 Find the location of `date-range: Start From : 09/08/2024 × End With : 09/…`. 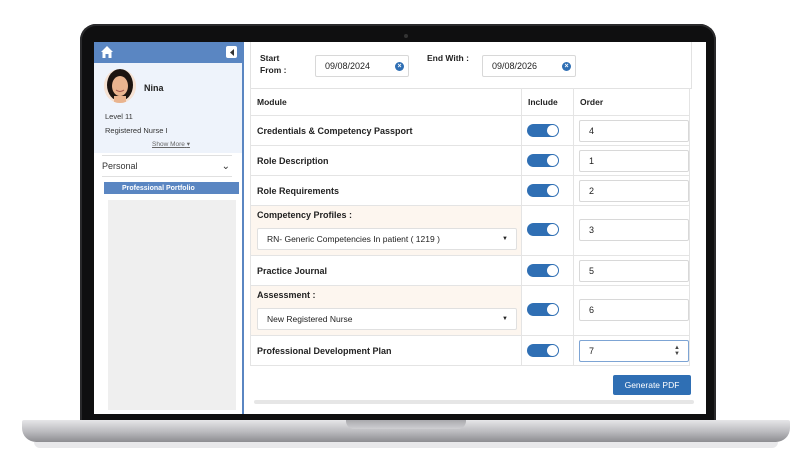

date-range: Start From : 09/08/2024 × End With : 09/… is located at coordinates (471, 65).